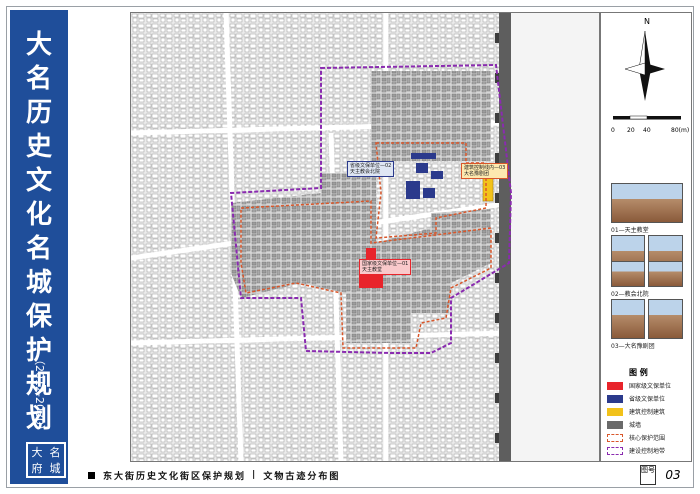  I want to click on north-compound, so click(431, 116).